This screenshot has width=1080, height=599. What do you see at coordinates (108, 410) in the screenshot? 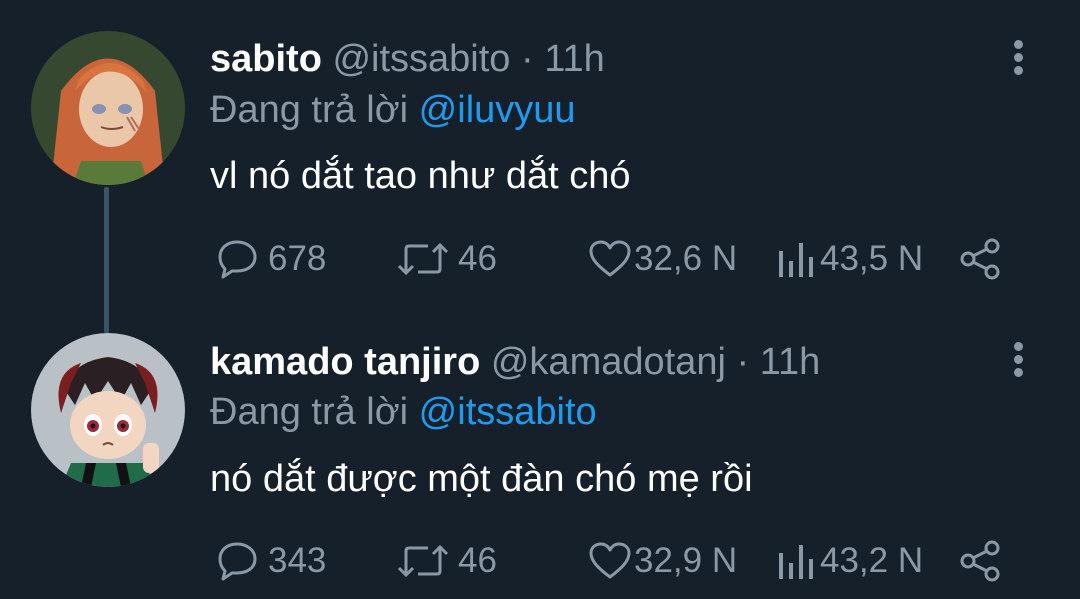
I see `avatar-kamado-tanjiro` at bounding box center [108, 410].